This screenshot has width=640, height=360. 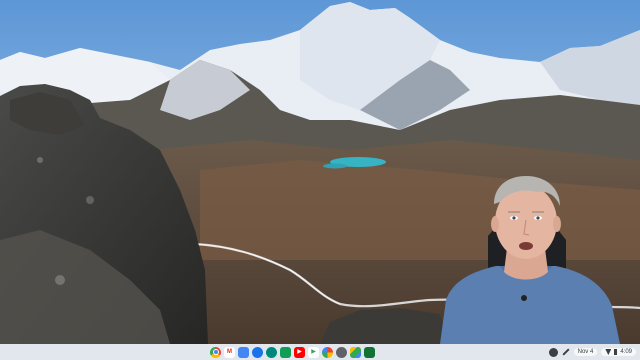 What do you see at coordinates (313, 352) in the screenshot?
I see `play-store-icon: ▶` at bounding box center [313, 352].